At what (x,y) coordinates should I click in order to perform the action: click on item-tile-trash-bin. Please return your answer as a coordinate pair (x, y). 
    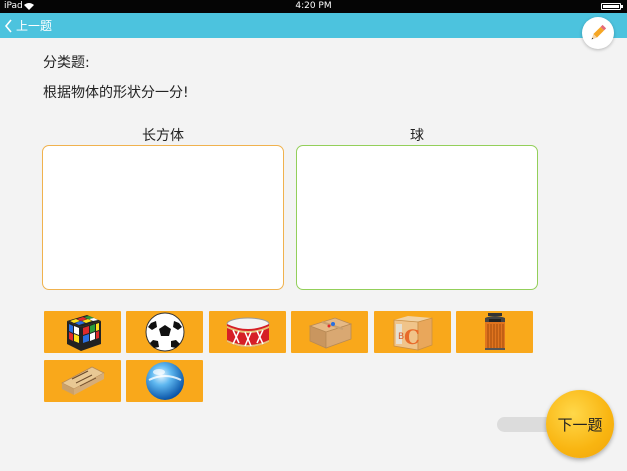
    Looking at the image, I should click on (494, 332).